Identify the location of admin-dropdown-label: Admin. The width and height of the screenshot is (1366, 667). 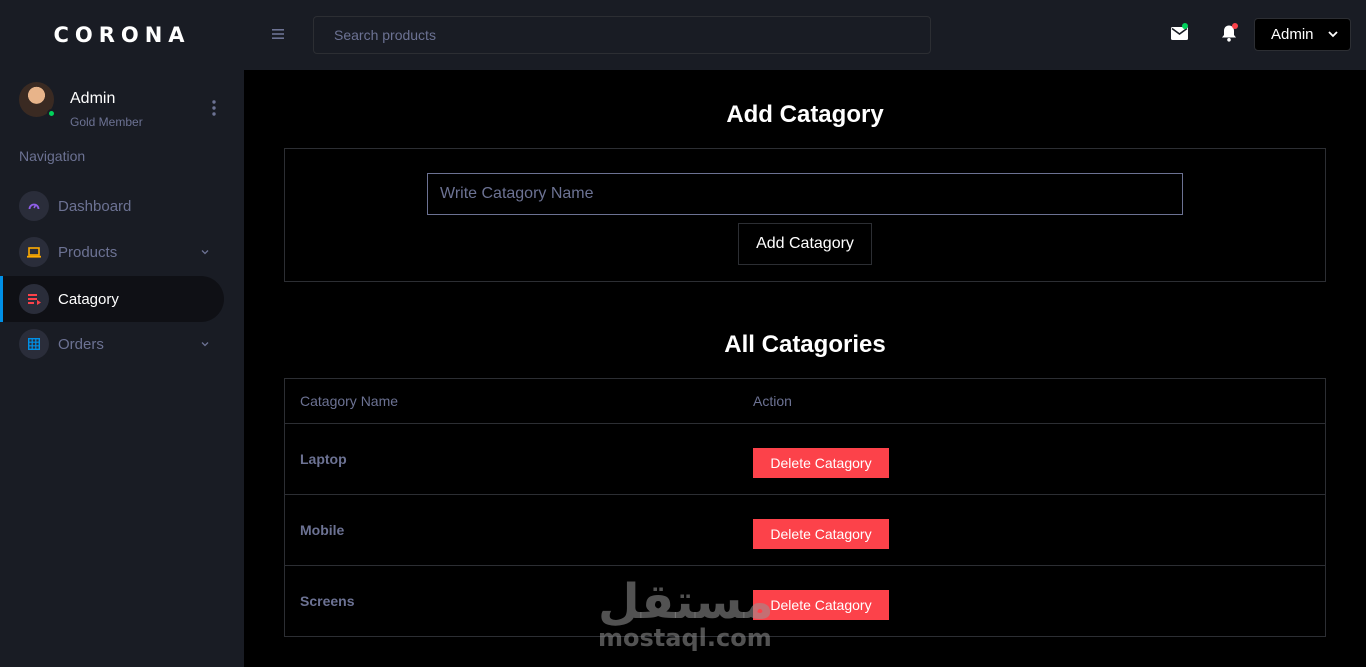
(1292, 34).